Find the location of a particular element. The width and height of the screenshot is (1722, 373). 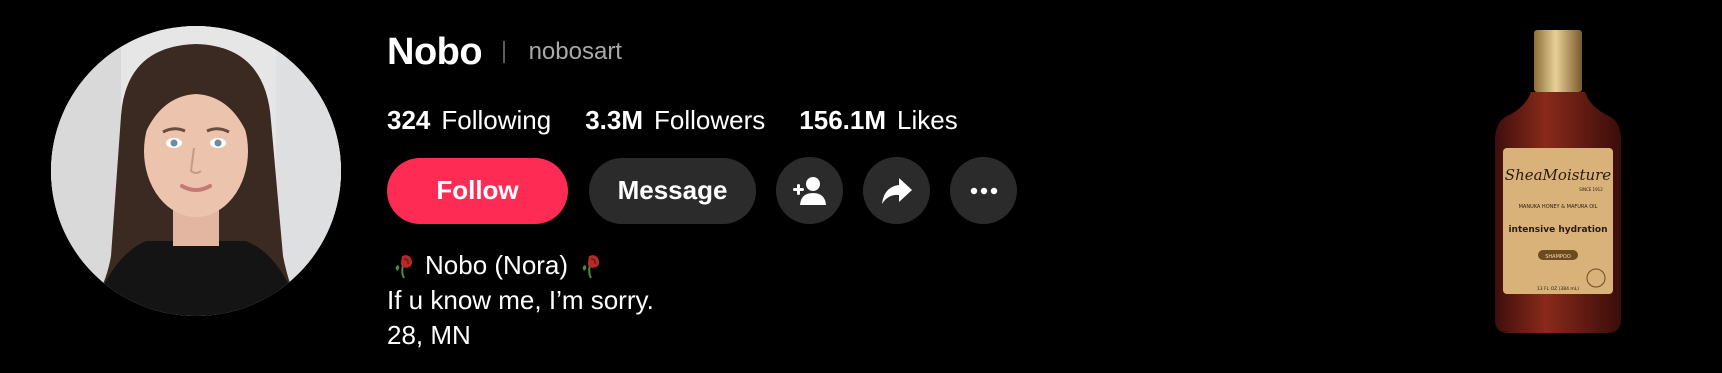

stat-following-label: Following is located at coordinates (496, 120).